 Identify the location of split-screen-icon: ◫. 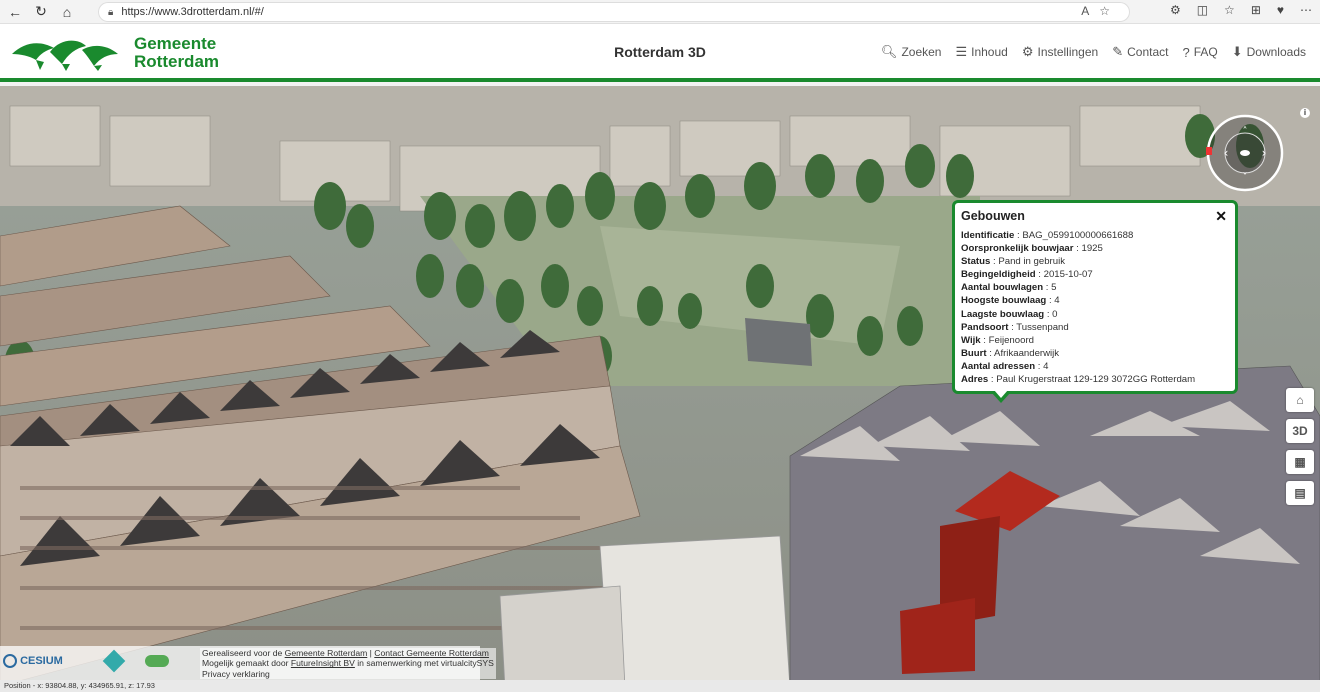
(1202, 10).